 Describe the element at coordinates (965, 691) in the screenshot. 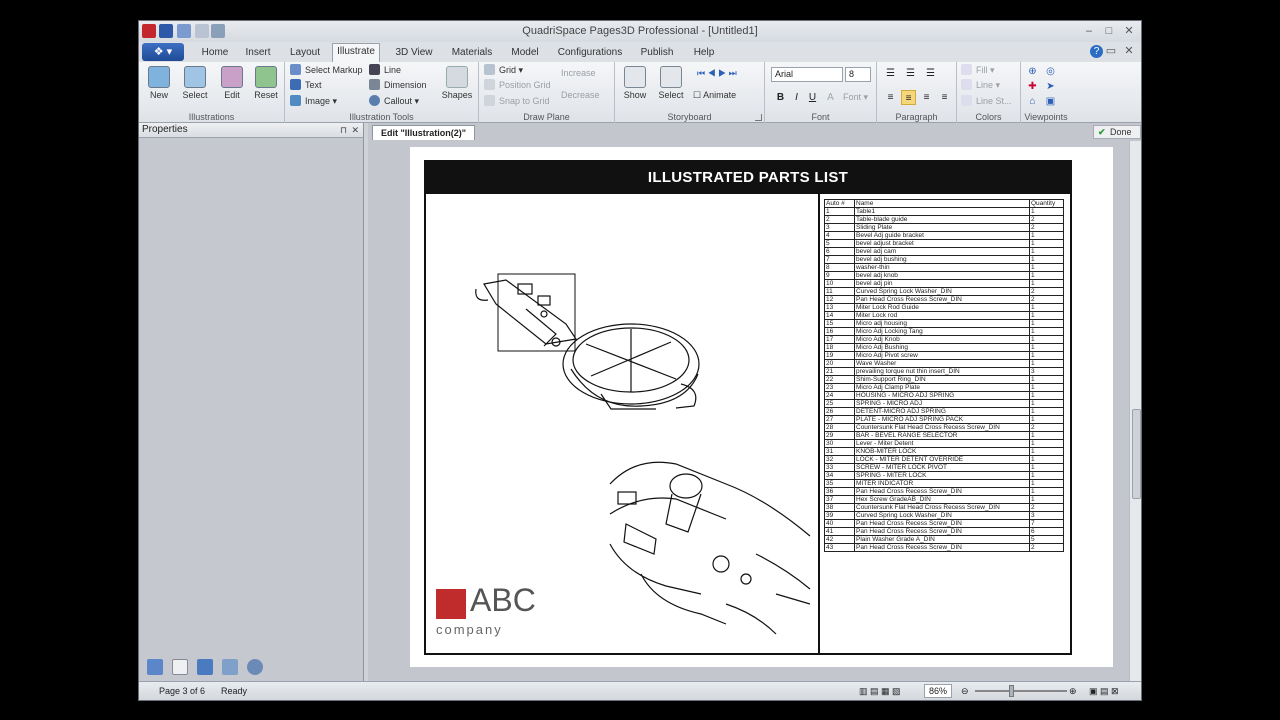

I see `zoom-out-icon: ⊖` at that location.